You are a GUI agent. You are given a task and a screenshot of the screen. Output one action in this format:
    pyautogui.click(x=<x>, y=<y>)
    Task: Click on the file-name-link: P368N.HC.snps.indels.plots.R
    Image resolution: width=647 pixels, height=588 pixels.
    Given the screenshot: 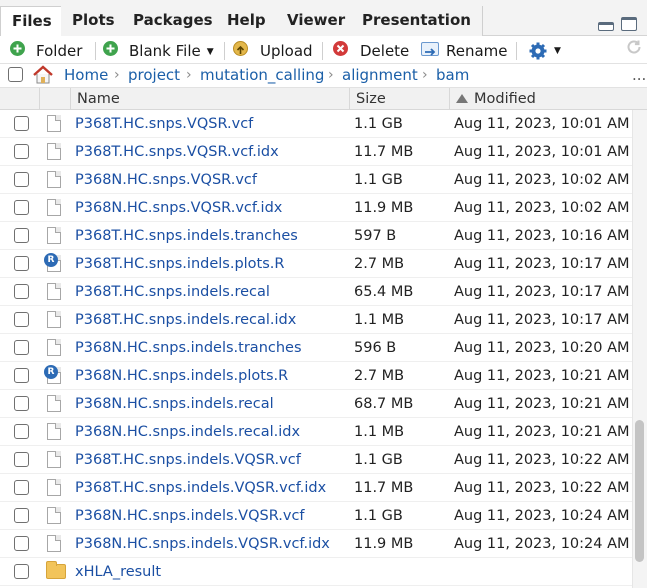 What is the action you would take?
    pyautogui.click(x=181, y=376)
    